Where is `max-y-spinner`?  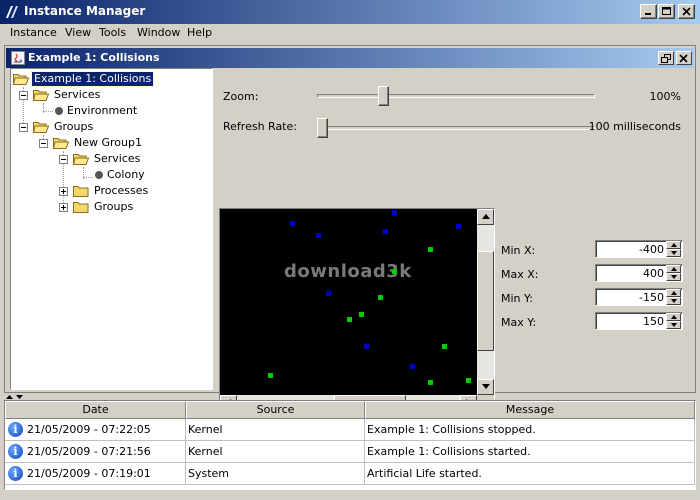 max-y-spinner is located at coordinates (639, 321).